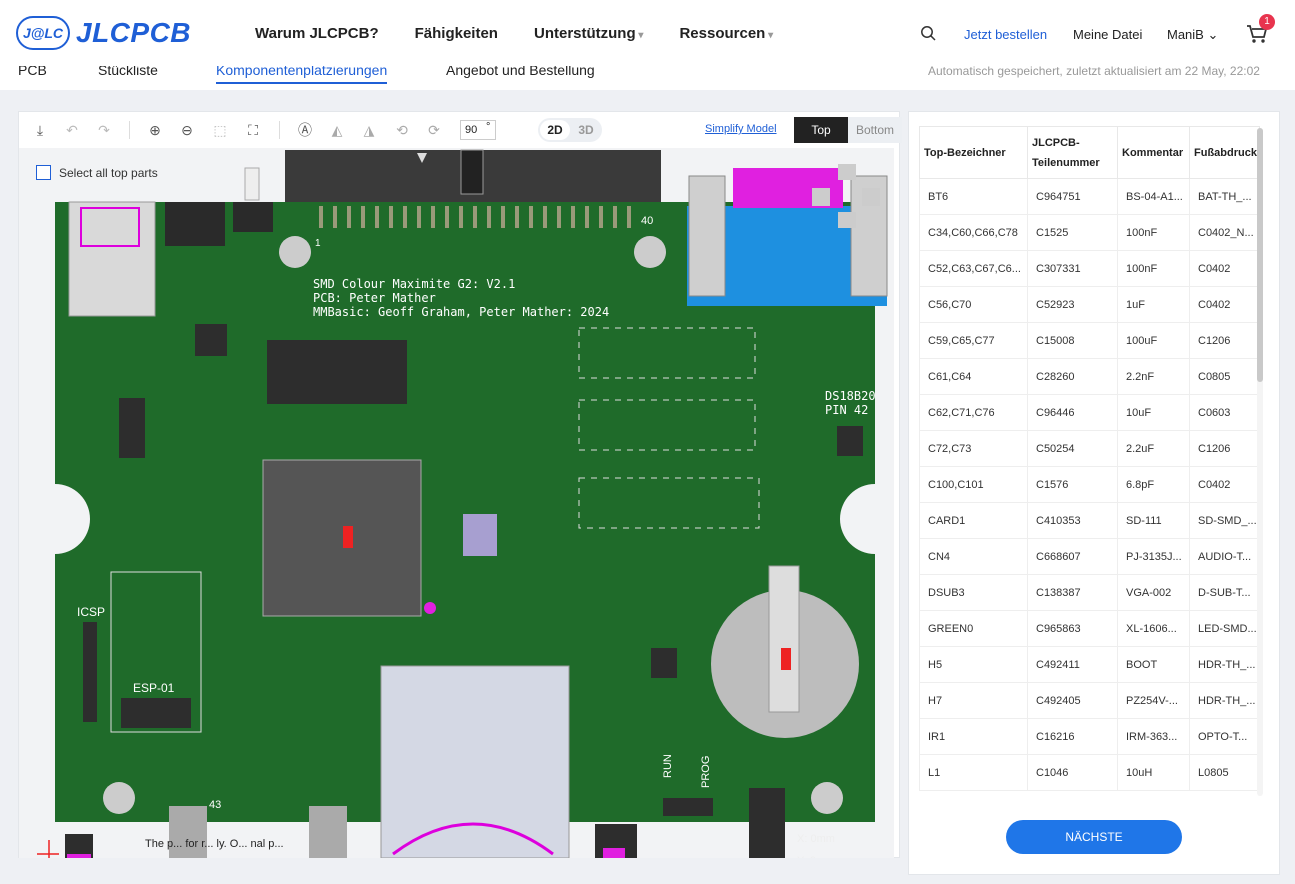  I want to click on audio-jack, so click(328, 832).